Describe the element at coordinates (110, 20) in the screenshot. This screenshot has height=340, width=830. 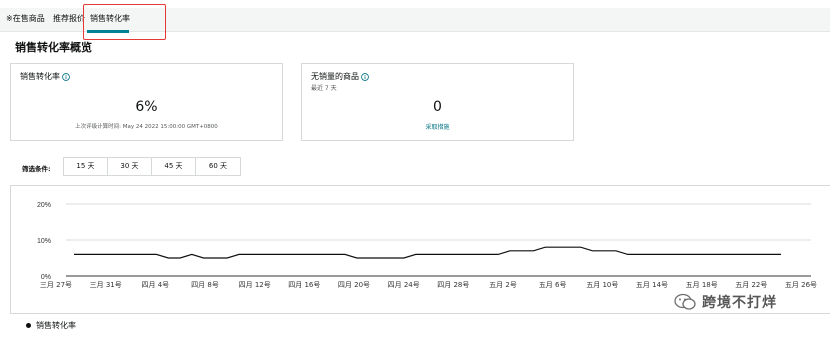
I see `tab-sales-conversion: 销售转化率` at that location.